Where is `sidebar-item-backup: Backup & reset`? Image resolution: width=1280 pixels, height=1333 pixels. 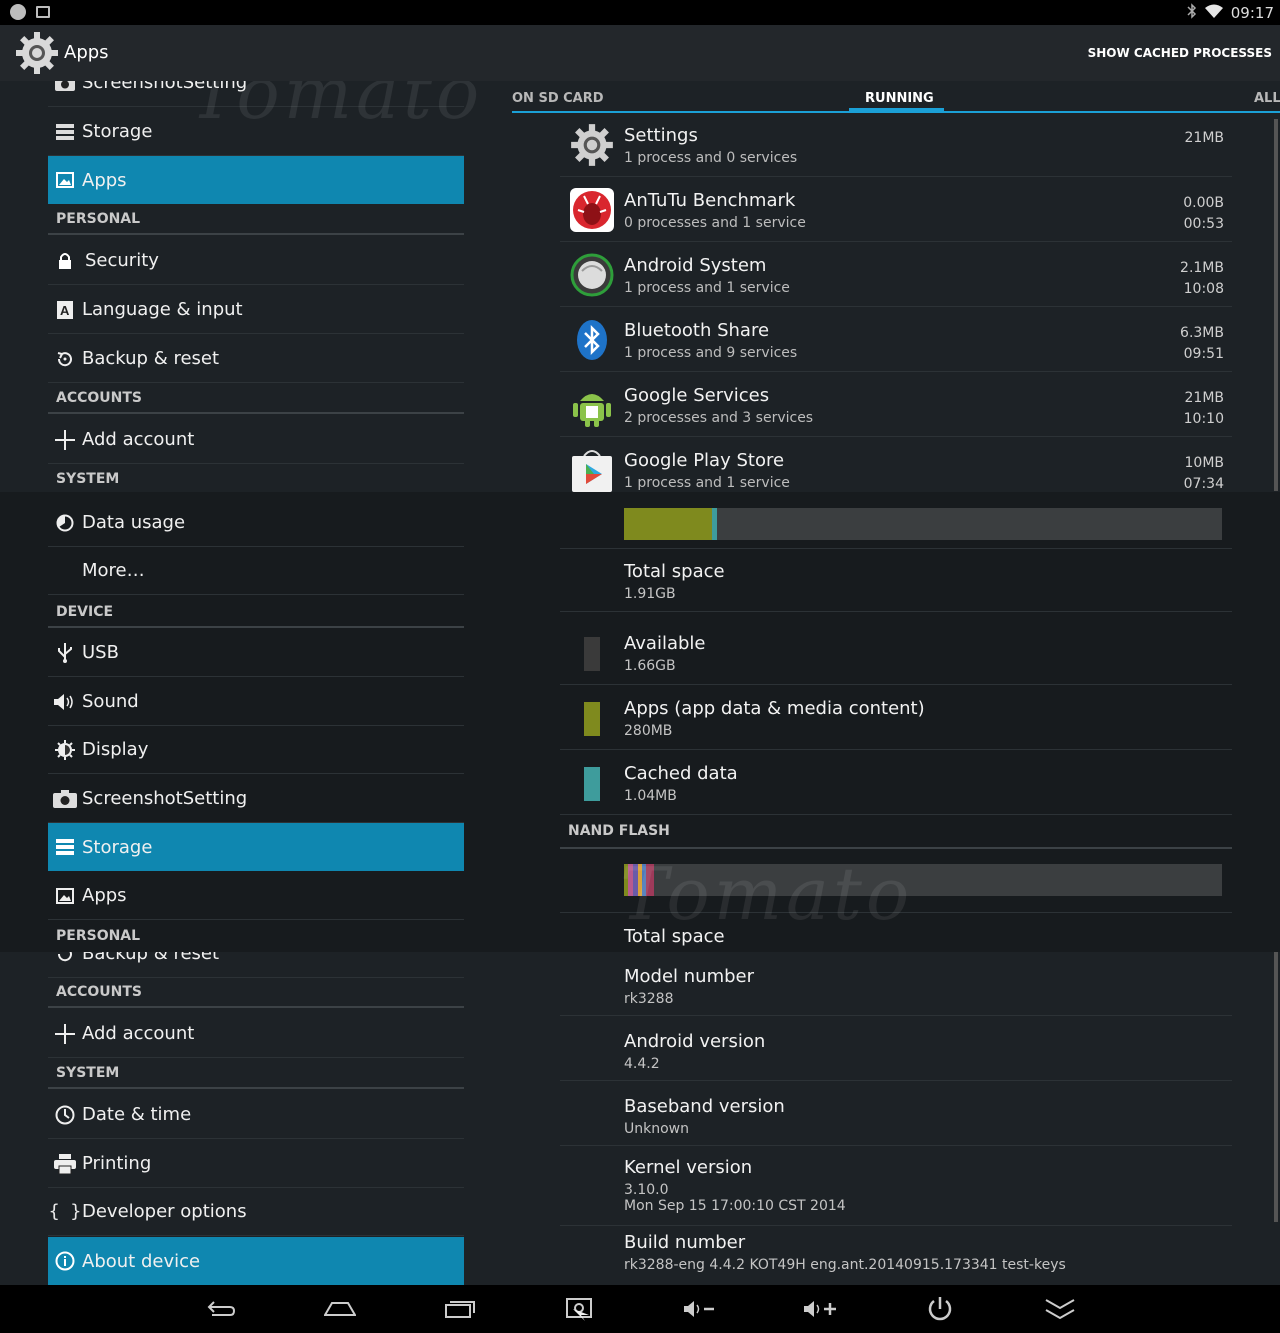
sidebar-item-backup: Backup & reset is located at coordinates (256, 359).